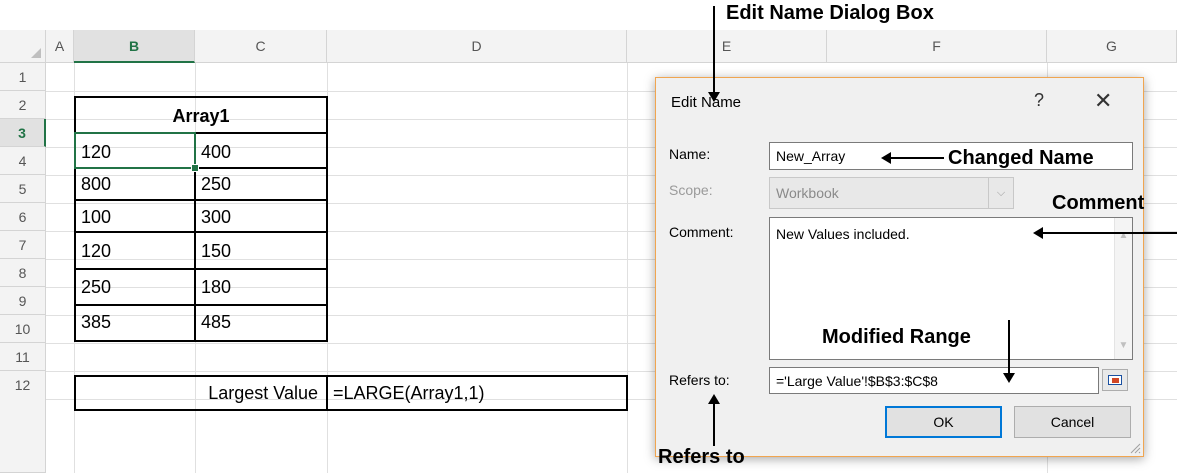 The height and width of the screenshot is (473, 1177). Describe the element at coordinates (135, 287) in the screenshot. I see `cell-b7: 250` at that location.